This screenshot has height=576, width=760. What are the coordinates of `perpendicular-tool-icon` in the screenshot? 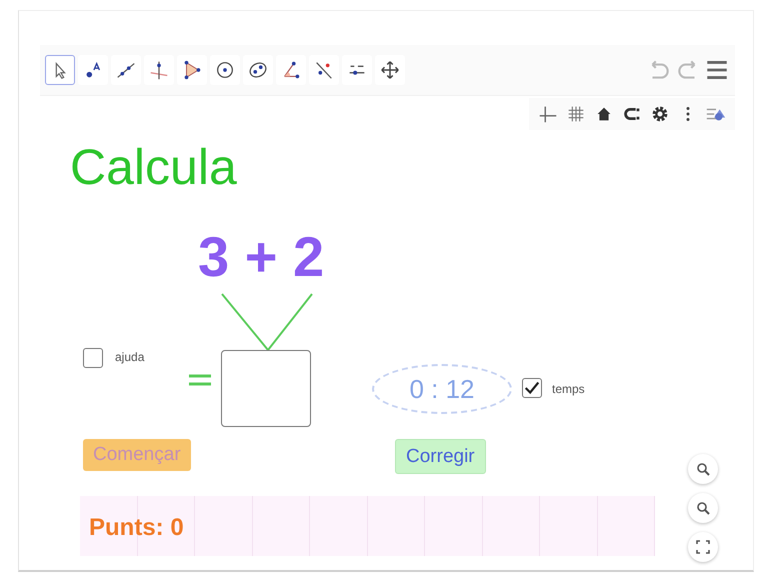 It's located at (159, 70).